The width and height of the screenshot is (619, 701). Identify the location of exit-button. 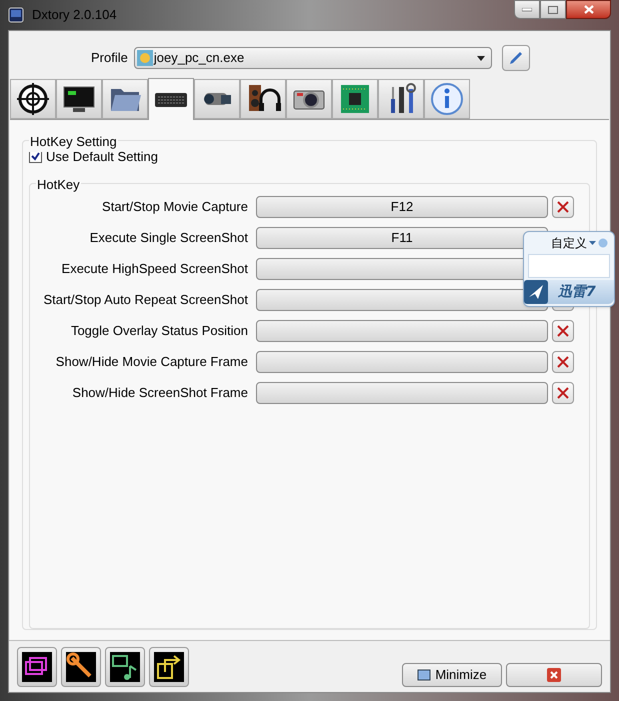
(554, 674).